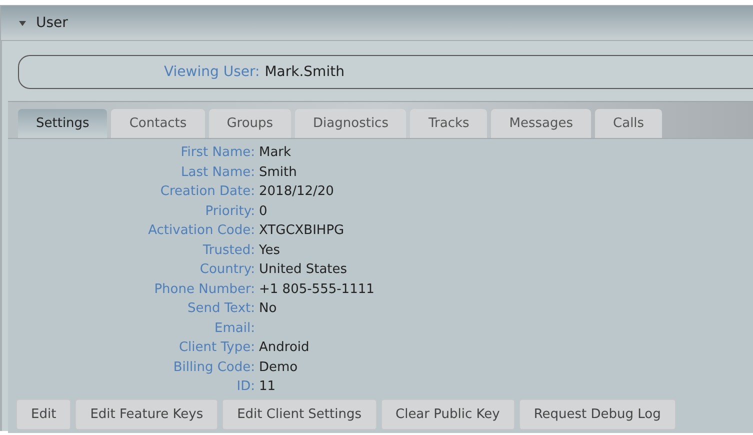 This screenshot has height=435, width=753. Describe the element at coordinates (216, 348) in the screenshot. I see `field-label: Client Type:` at that location.